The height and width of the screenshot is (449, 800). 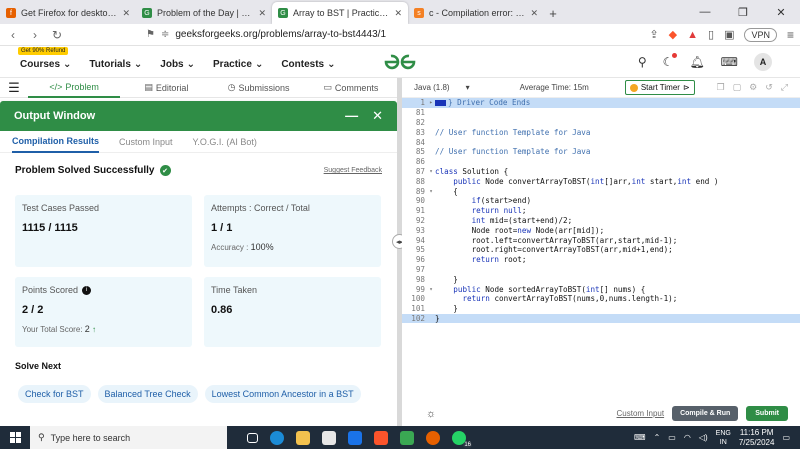 I want to click on fullscreen-icon: ⤢, so click(x=784, y=87).